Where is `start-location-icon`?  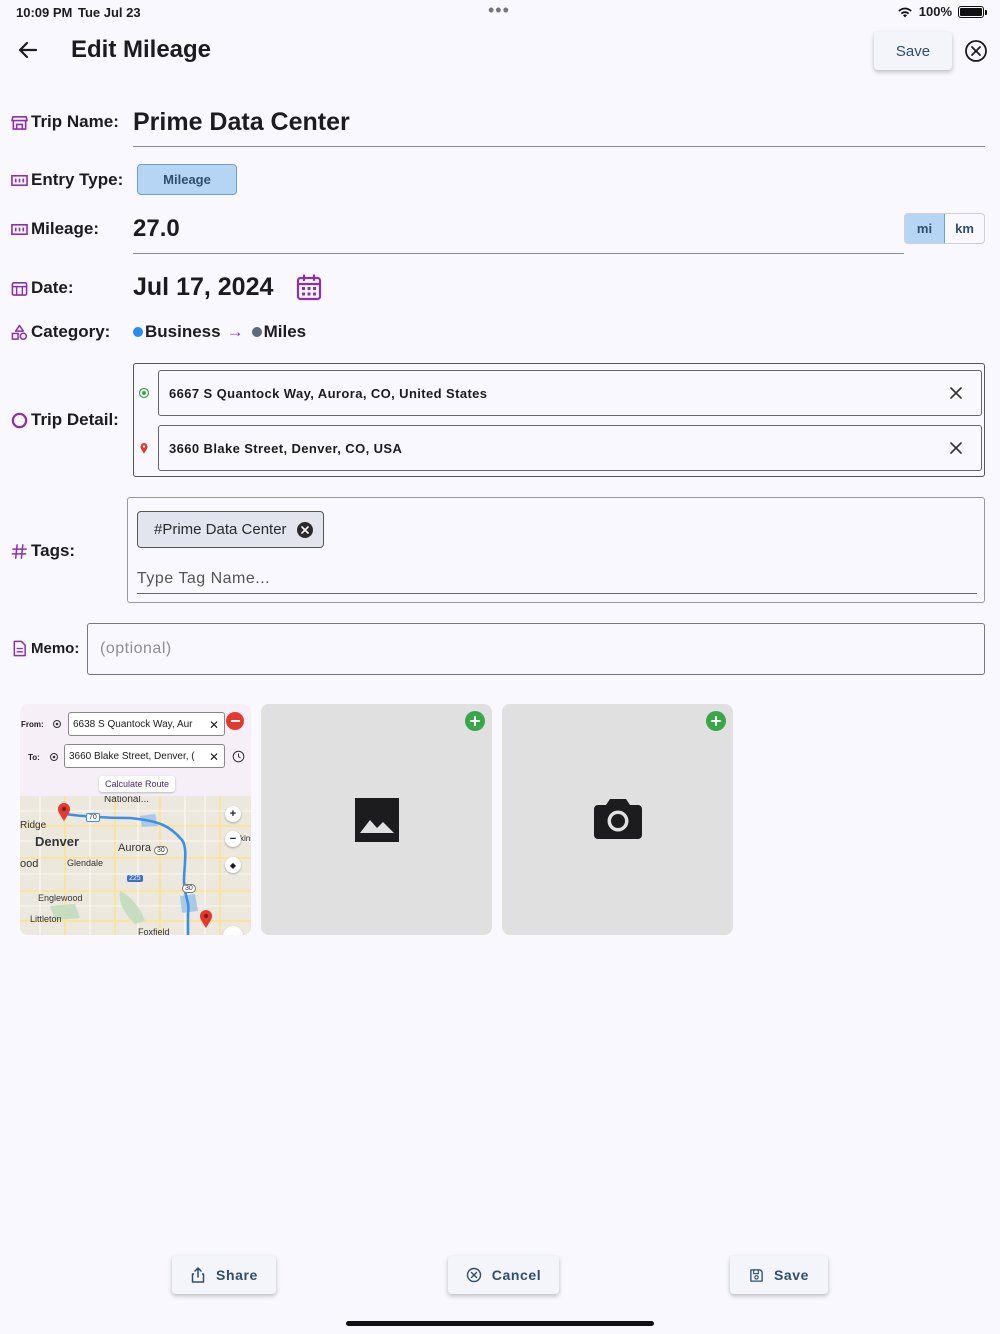 start-location-icon is located at coordinates (144, 393).